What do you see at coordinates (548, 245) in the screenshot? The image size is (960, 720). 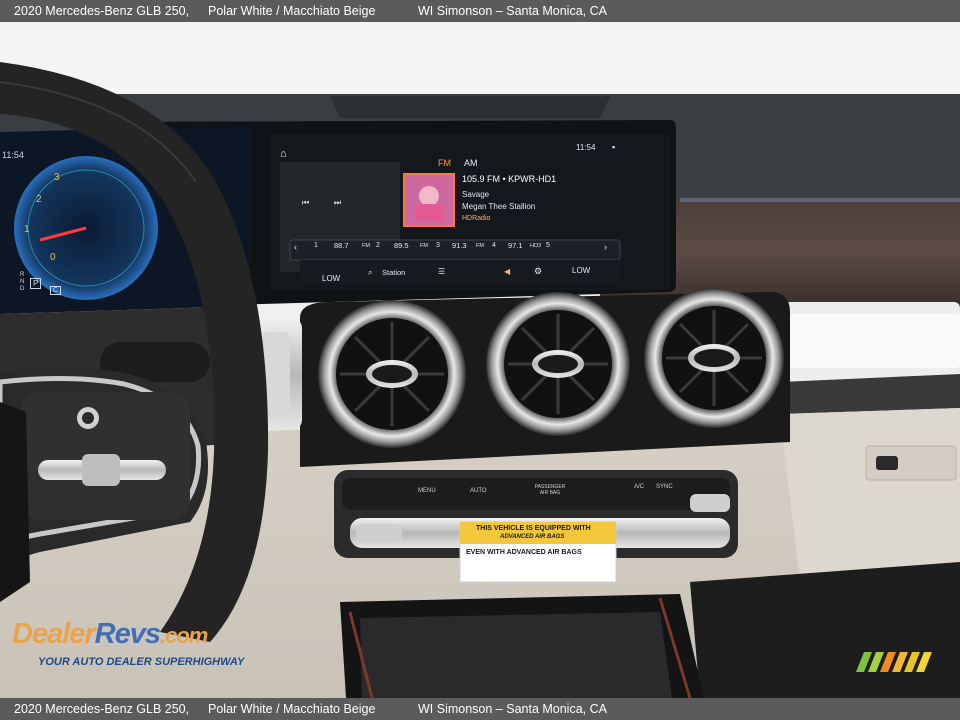 I see `preset-5-number: 5` at bounding box center [548, 245].